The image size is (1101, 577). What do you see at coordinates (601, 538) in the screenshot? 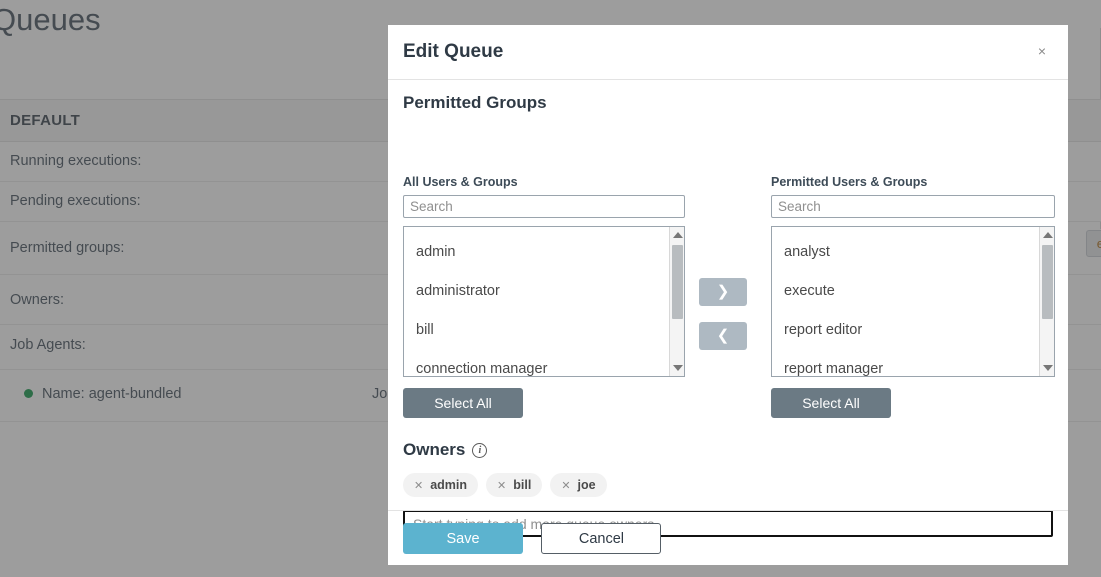
I see `cancel-button: Cancel` at bounding box center [601, 538].